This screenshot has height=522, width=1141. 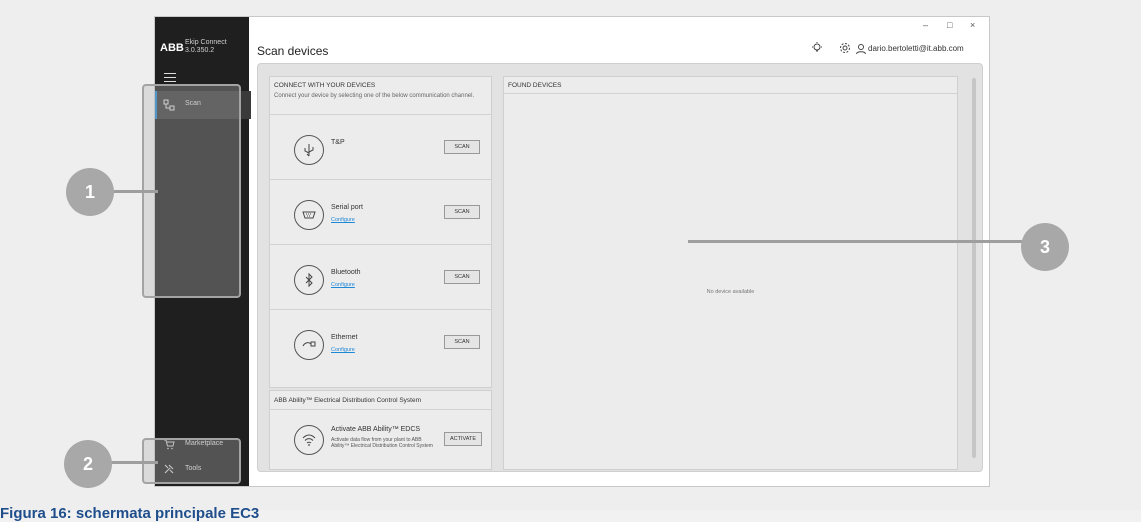 I want to click on scan-button-ethernet: SCAN, so click(x=462, y=342).